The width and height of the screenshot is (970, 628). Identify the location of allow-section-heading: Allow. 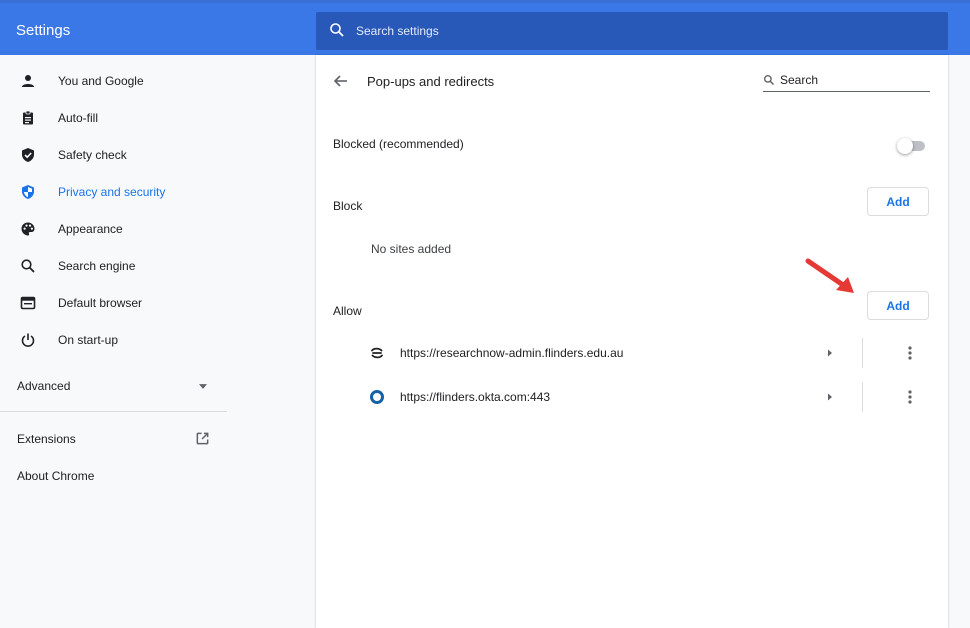
(347, 311).